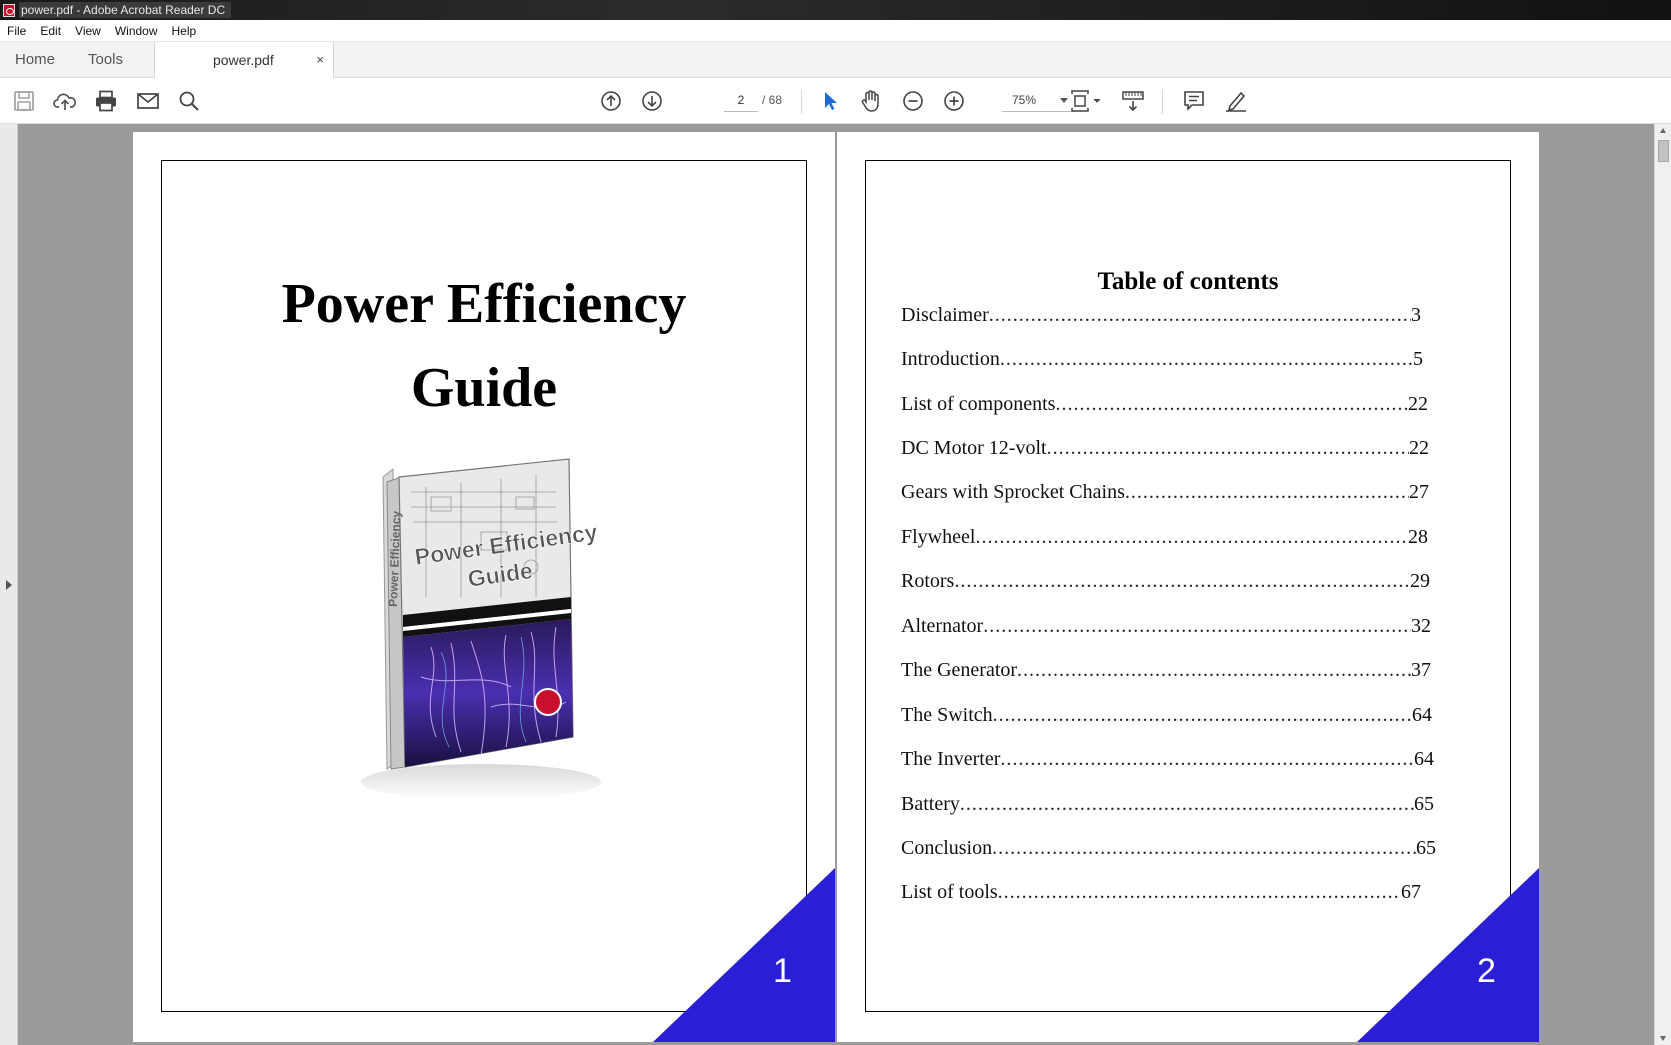 The image size is (1671, 1045). What do you see at coordinates (481, 629) in the screenshot?
I see `book-cover-image: Power Efficiency Guide Power Efficiency` at bounding box center [481, 629].